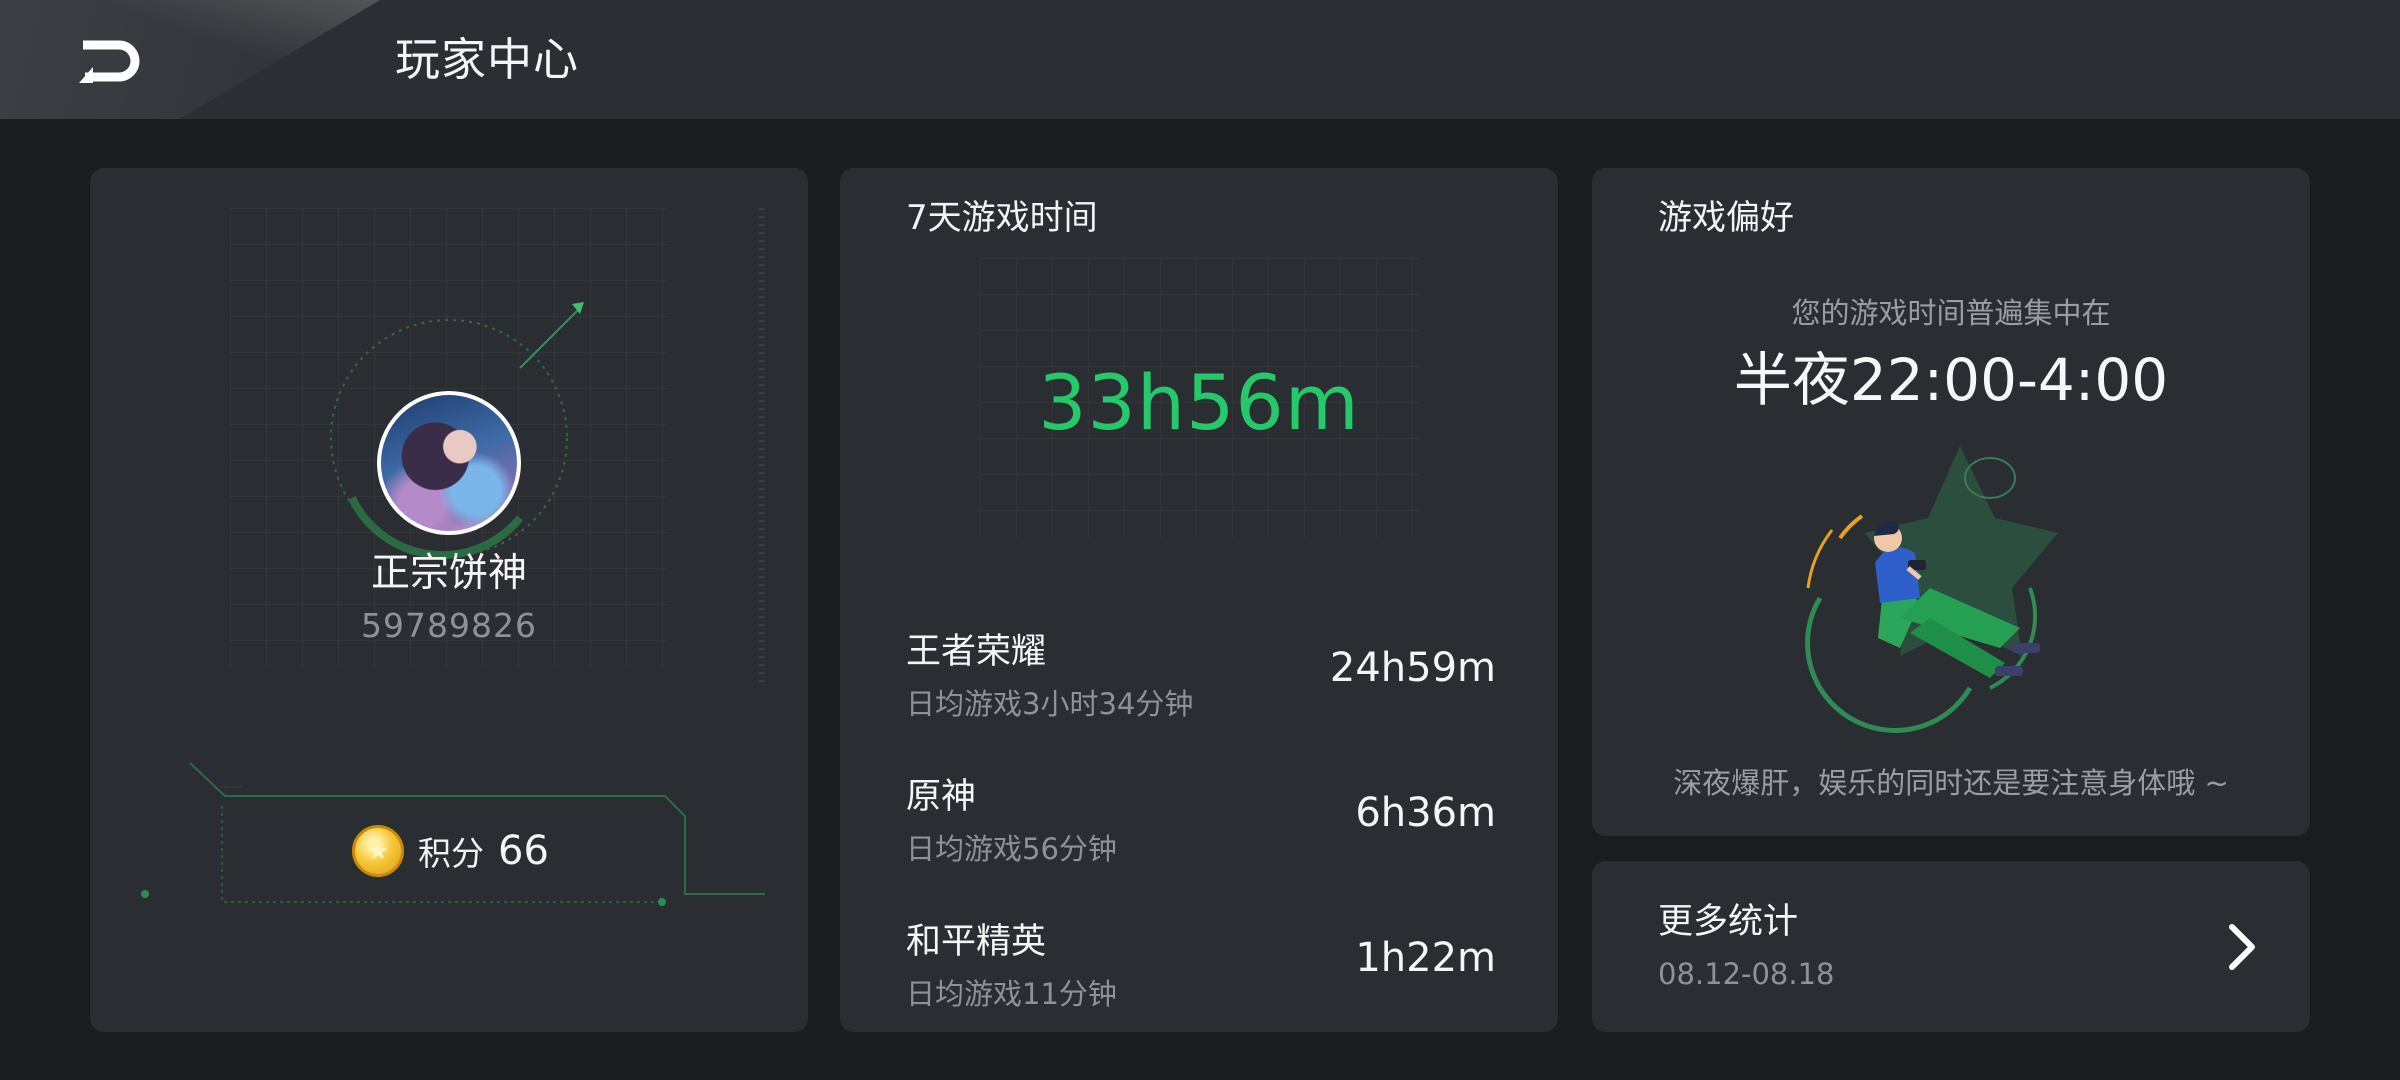 This screenshot has width=2400, height=1080. Describe the element at coordinates (1728, 922) in the screenshot. I see `more-stats-title: 更多统计` at that location.